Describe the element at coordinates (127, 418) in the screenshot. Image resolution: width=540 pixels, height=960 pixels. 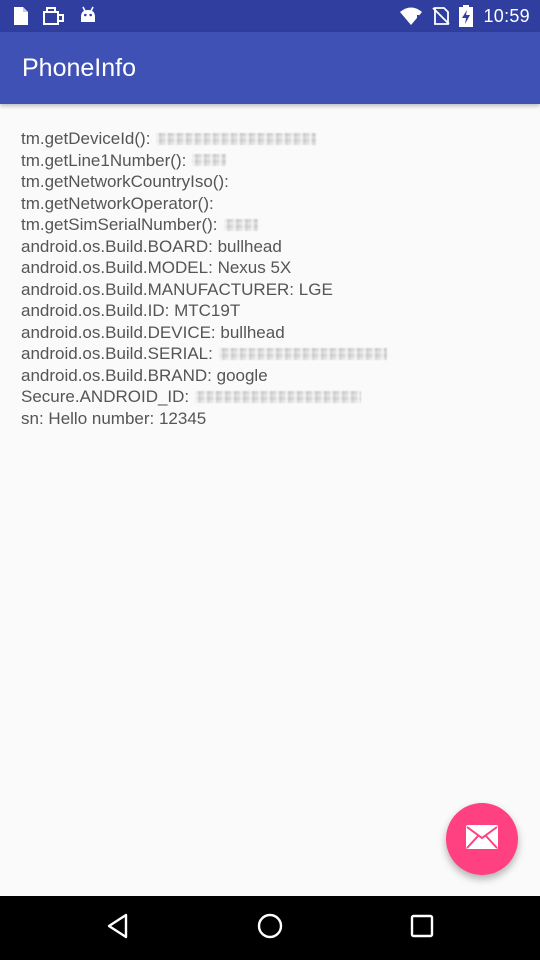
I see `info-value: Hello number: 12345` at that location.